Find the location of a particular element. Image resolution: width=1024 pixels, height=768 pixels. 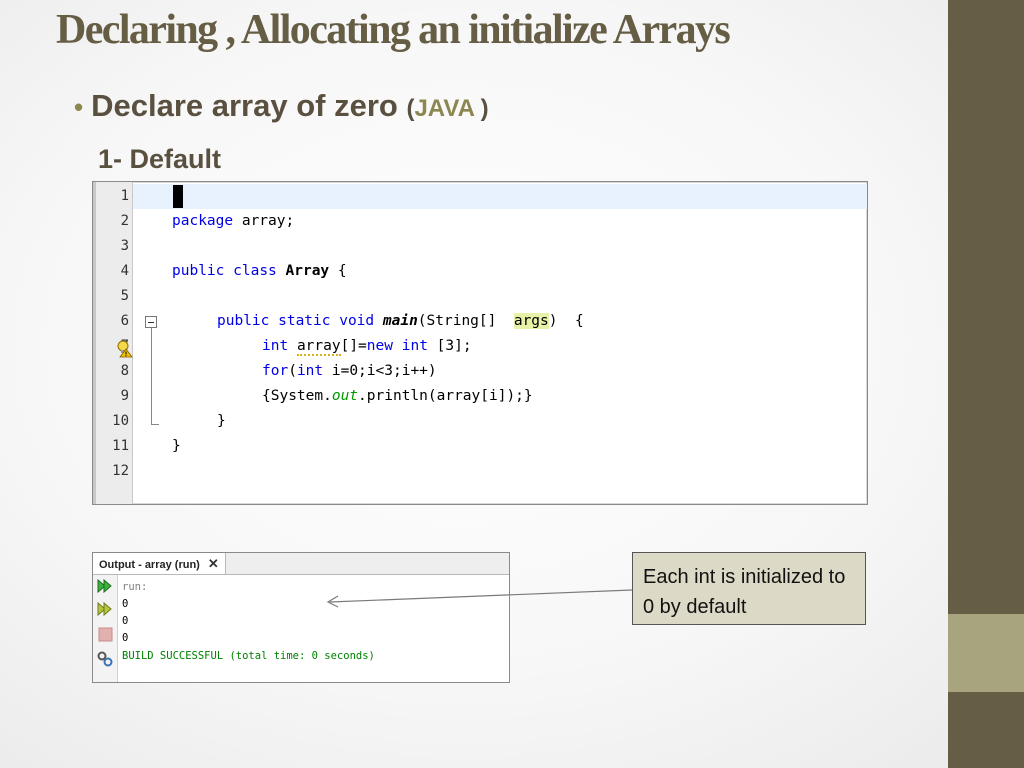

line-number: 11 is located at coordinates (120, 446).